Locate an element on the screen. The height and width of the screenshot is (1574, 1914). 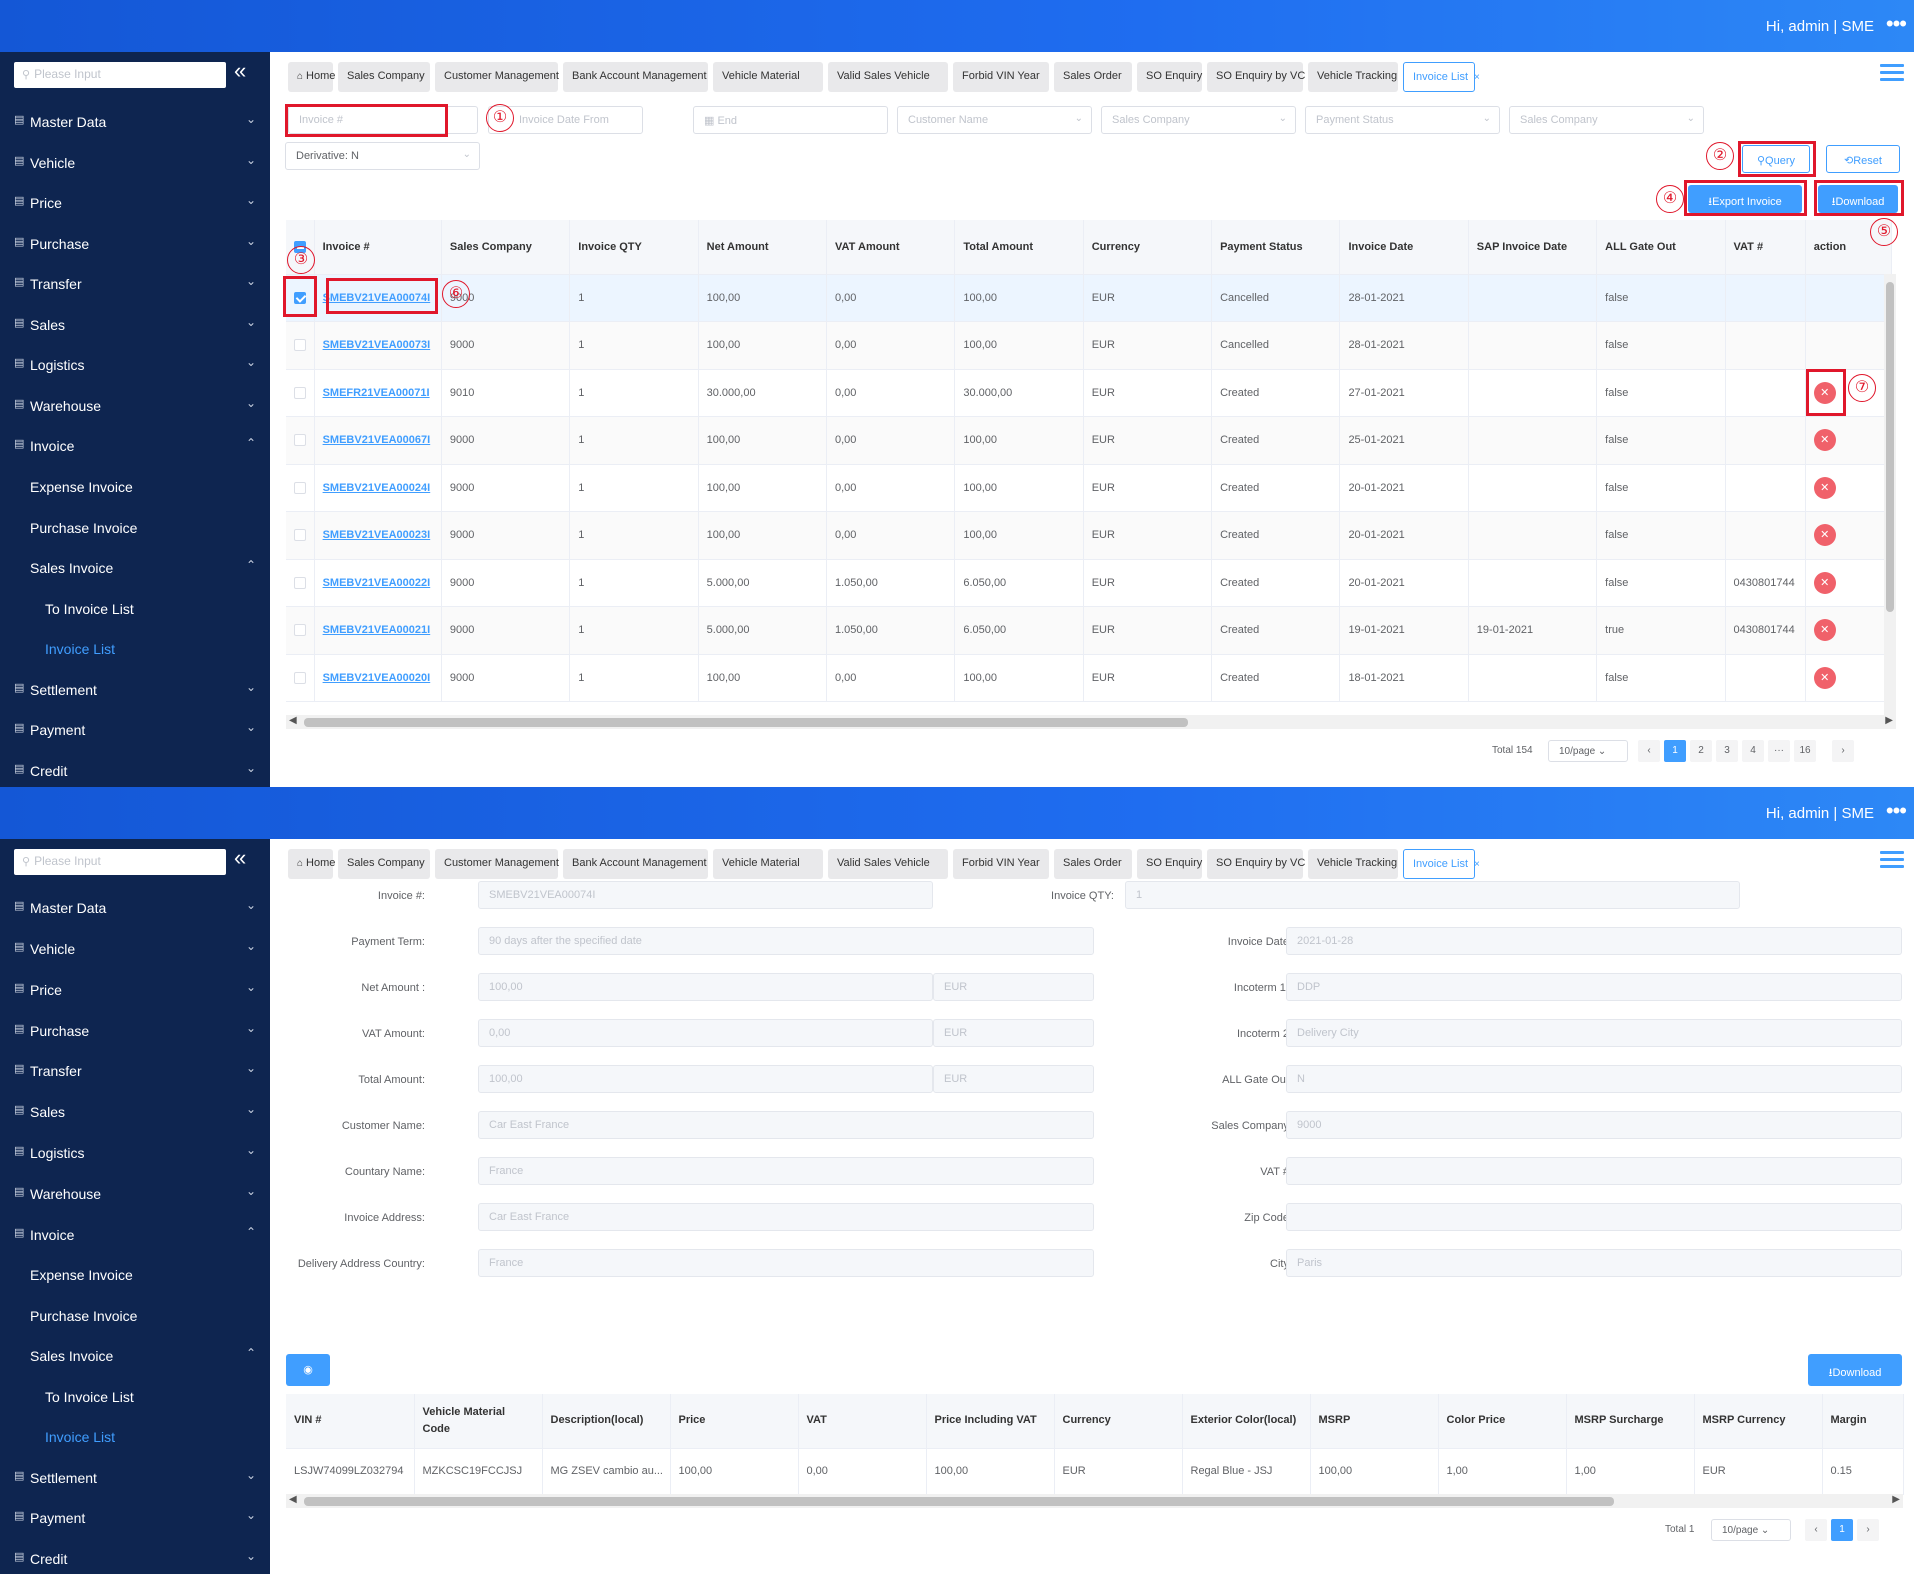
sidebar-item-price: ▤ Price ⌄ is located at coordinates (135, 203).